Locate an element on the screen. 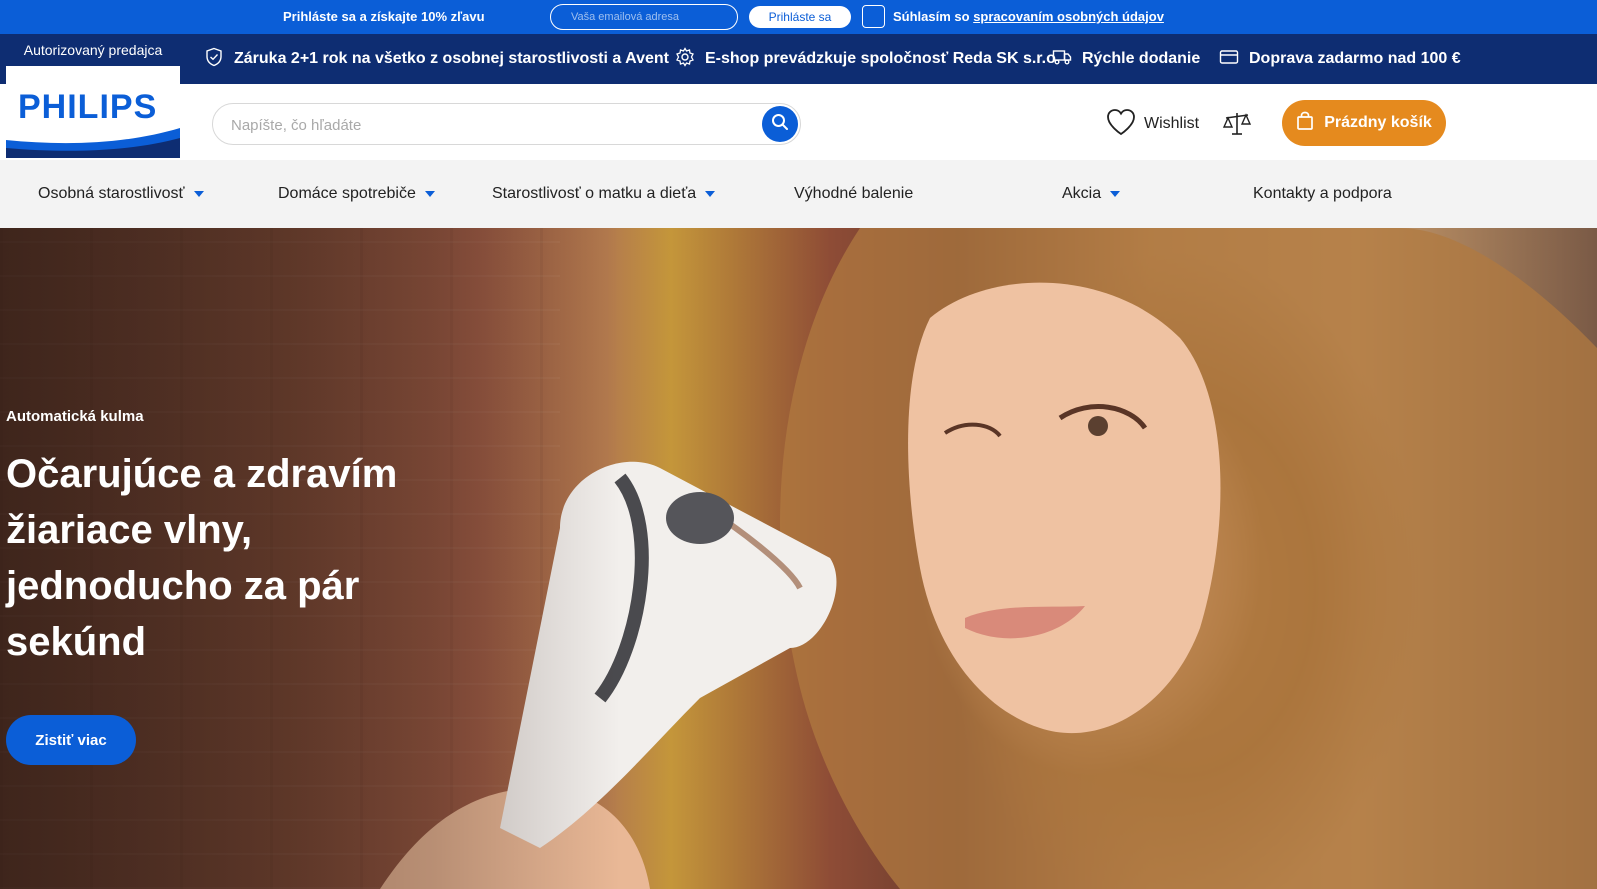  consent-checkbox is located at coordinates (873, 16).